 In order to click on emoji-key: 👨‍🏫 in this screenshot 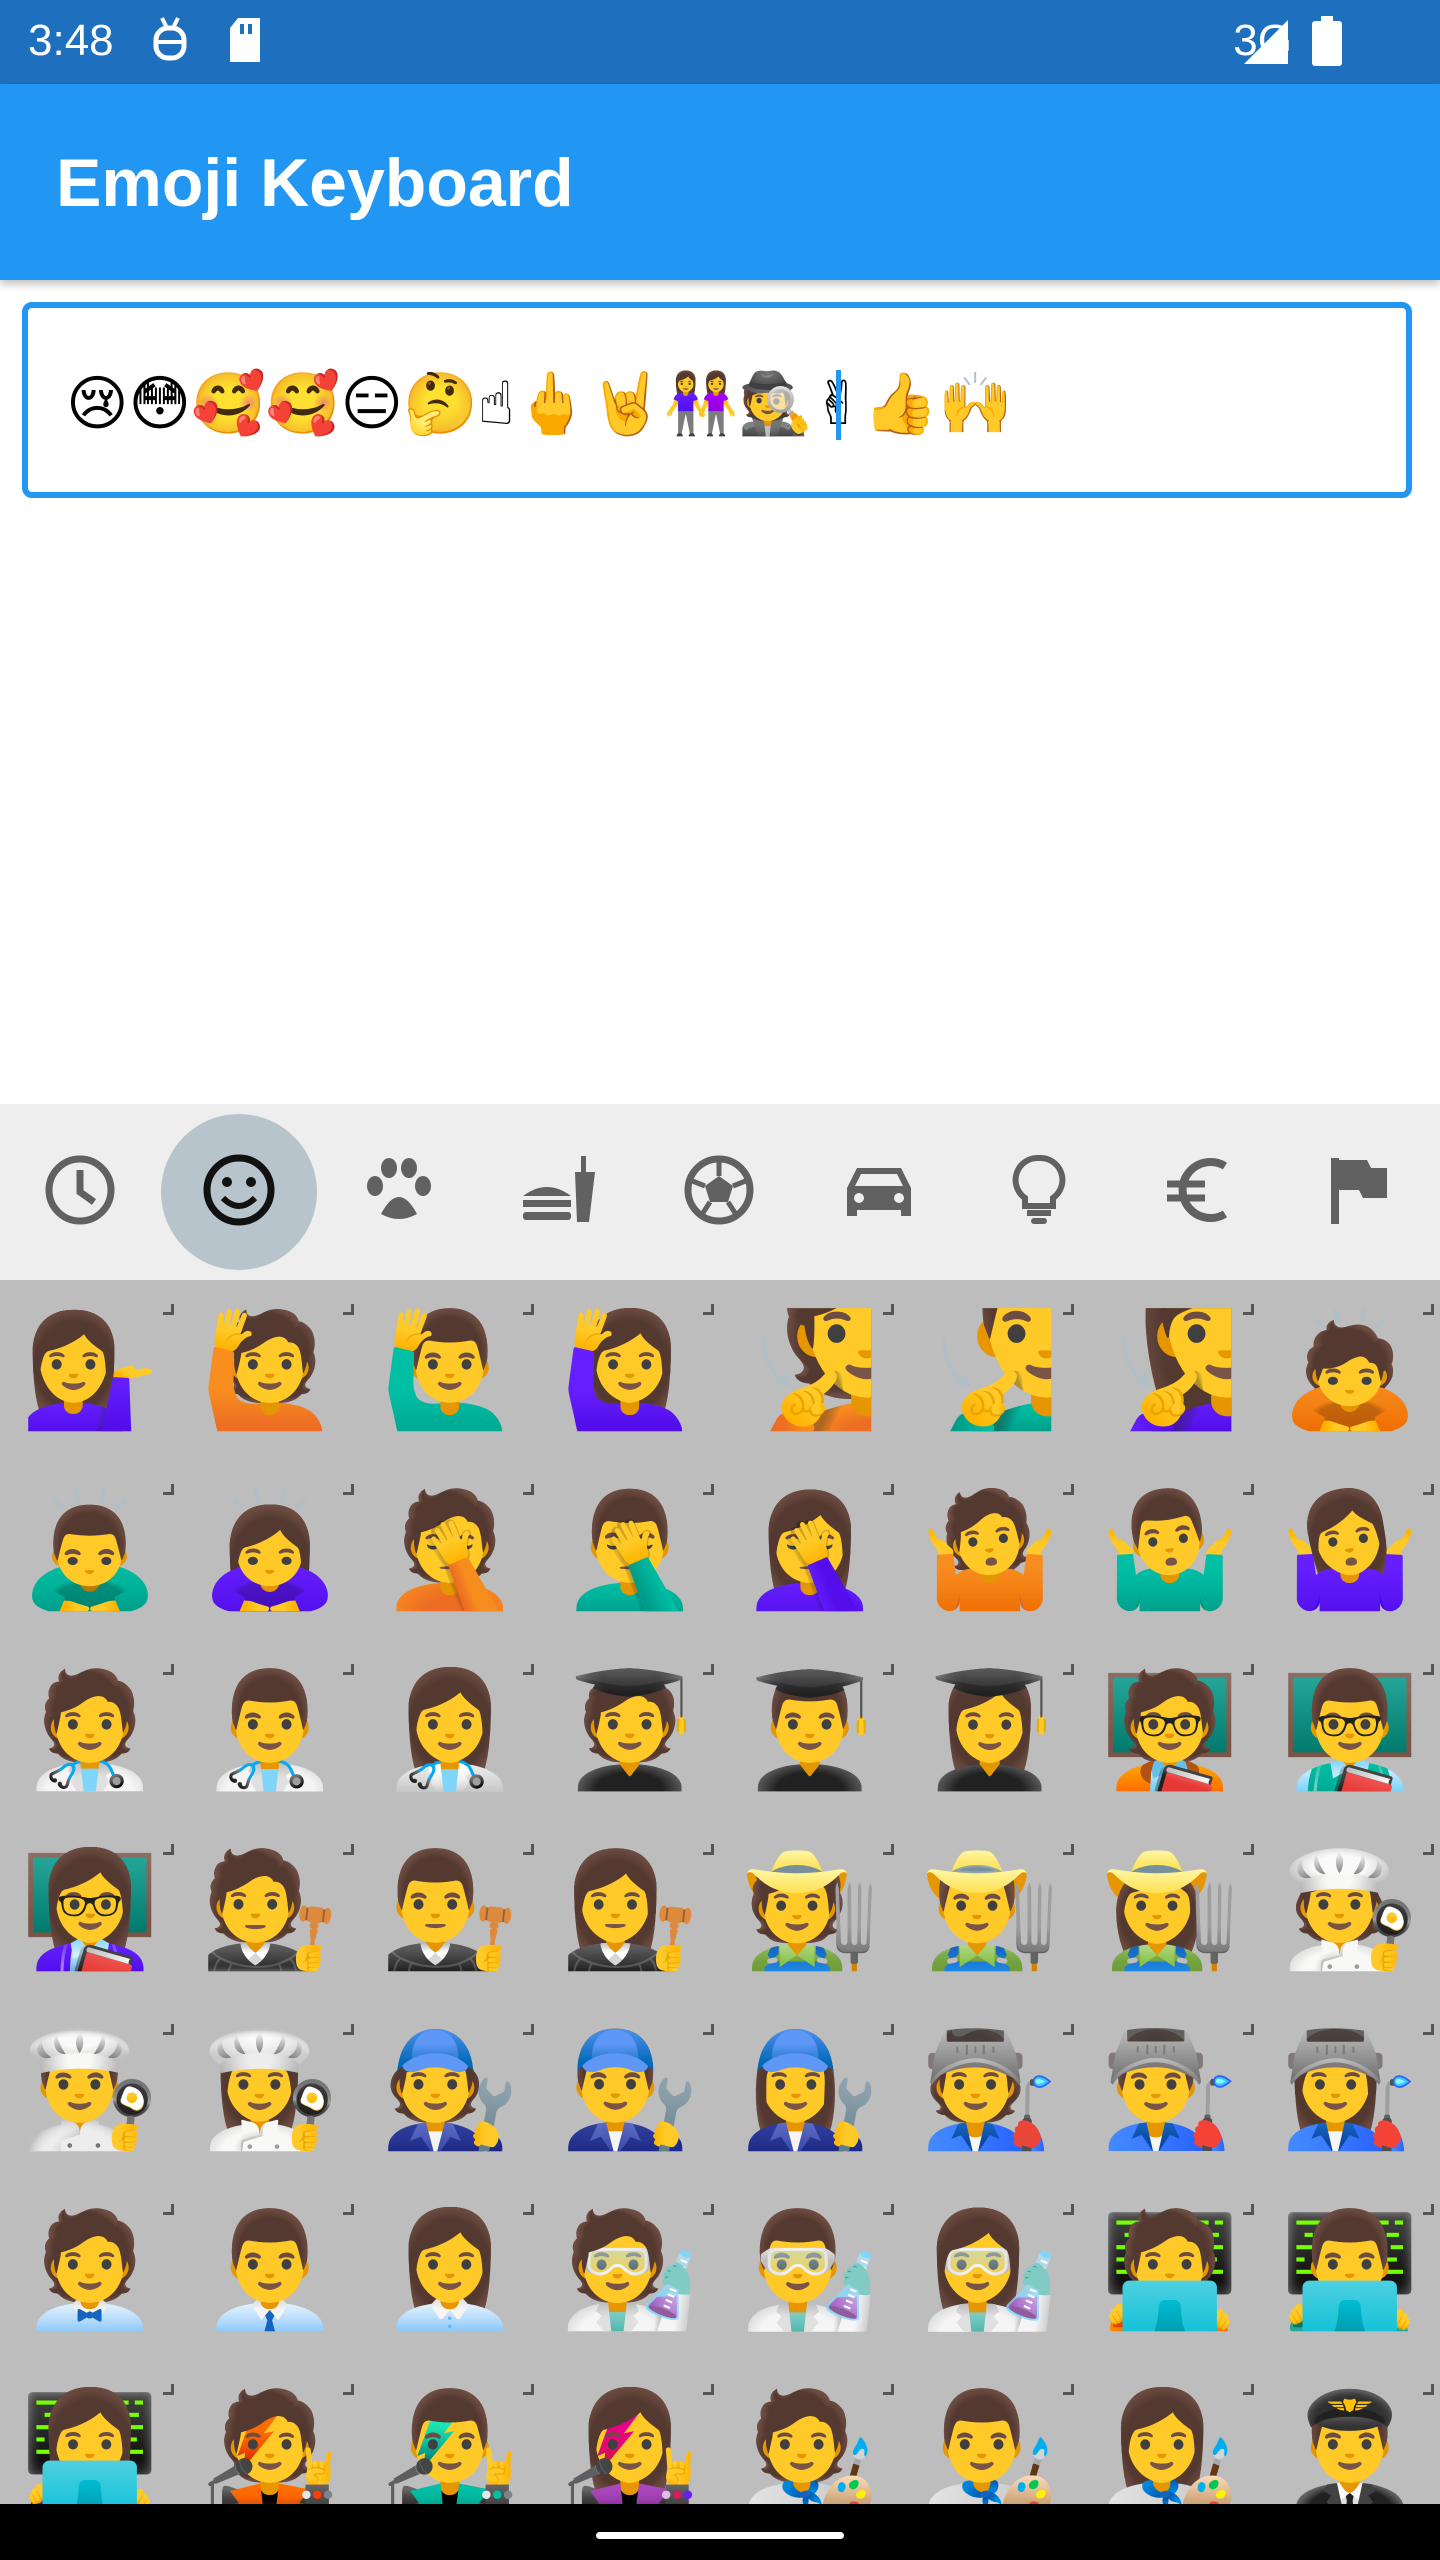, I will do `click(1350, 1730)`.